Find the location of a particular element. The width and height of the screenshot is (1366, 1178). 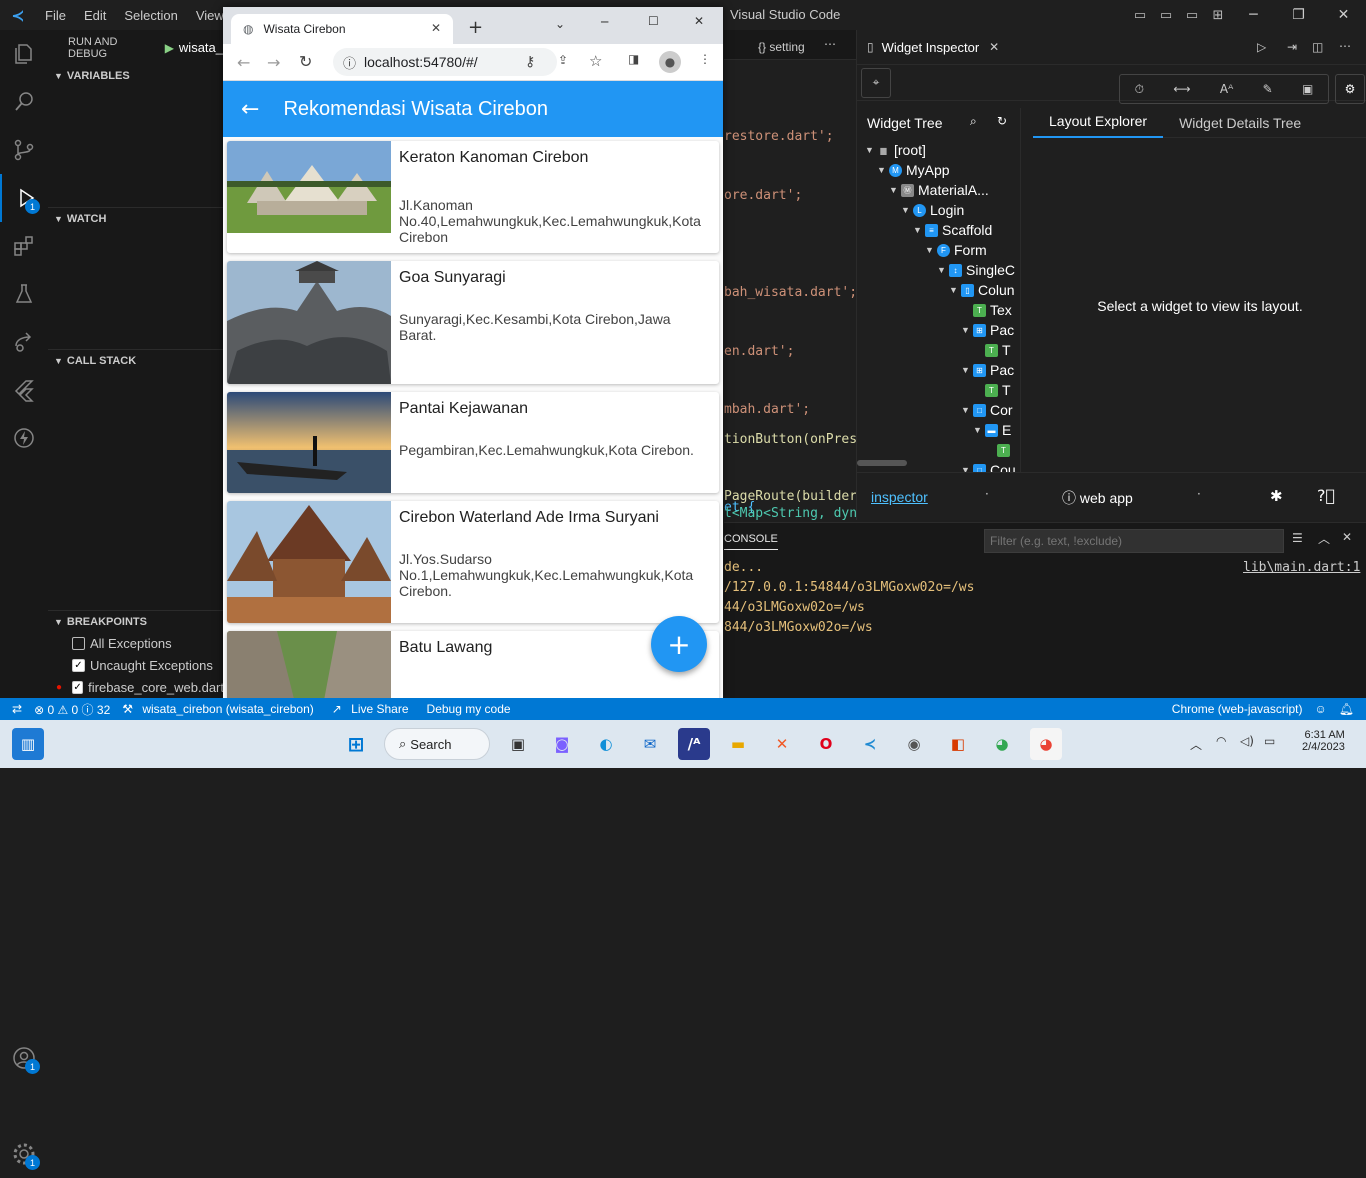

tab-settings: {} setting is located at coordinates (781, 47).